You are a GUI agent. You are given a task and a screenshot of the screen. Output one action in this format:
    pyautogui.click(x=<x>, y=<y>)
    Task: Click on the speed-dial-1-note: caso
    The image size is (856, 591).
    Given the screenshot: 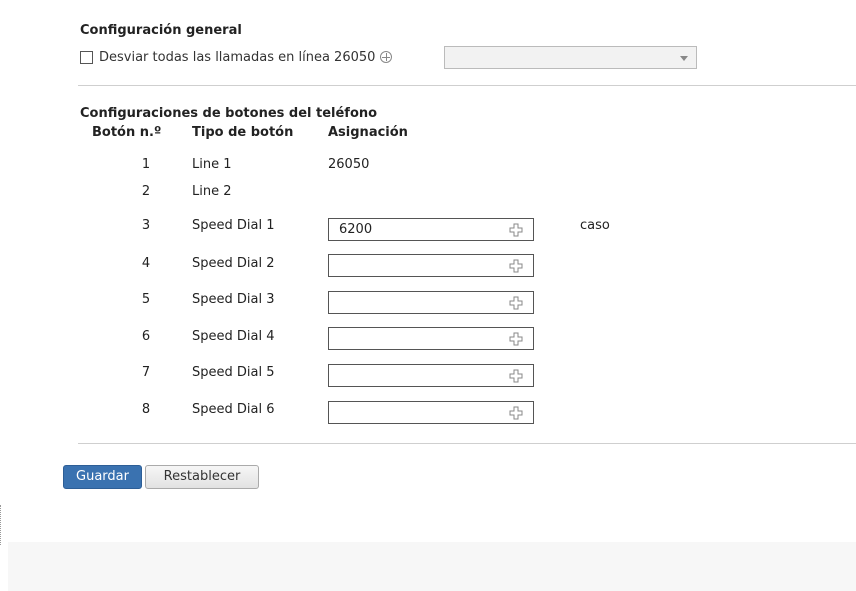 What is the action you would take?
    pyautogui.click(x=595, y=225)
    